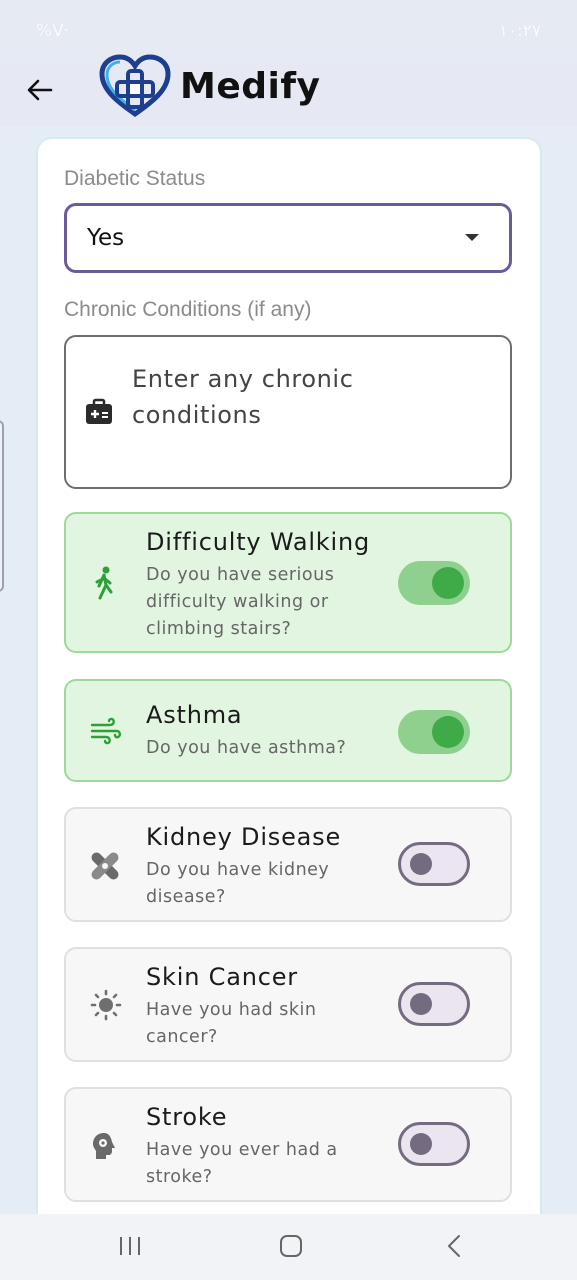 This screenshot has width=577, height=1280. What do you see at coordinates (194, 715) in the screenshot?
I see `condition-title: Asthma` at bounding box center [194, 715].